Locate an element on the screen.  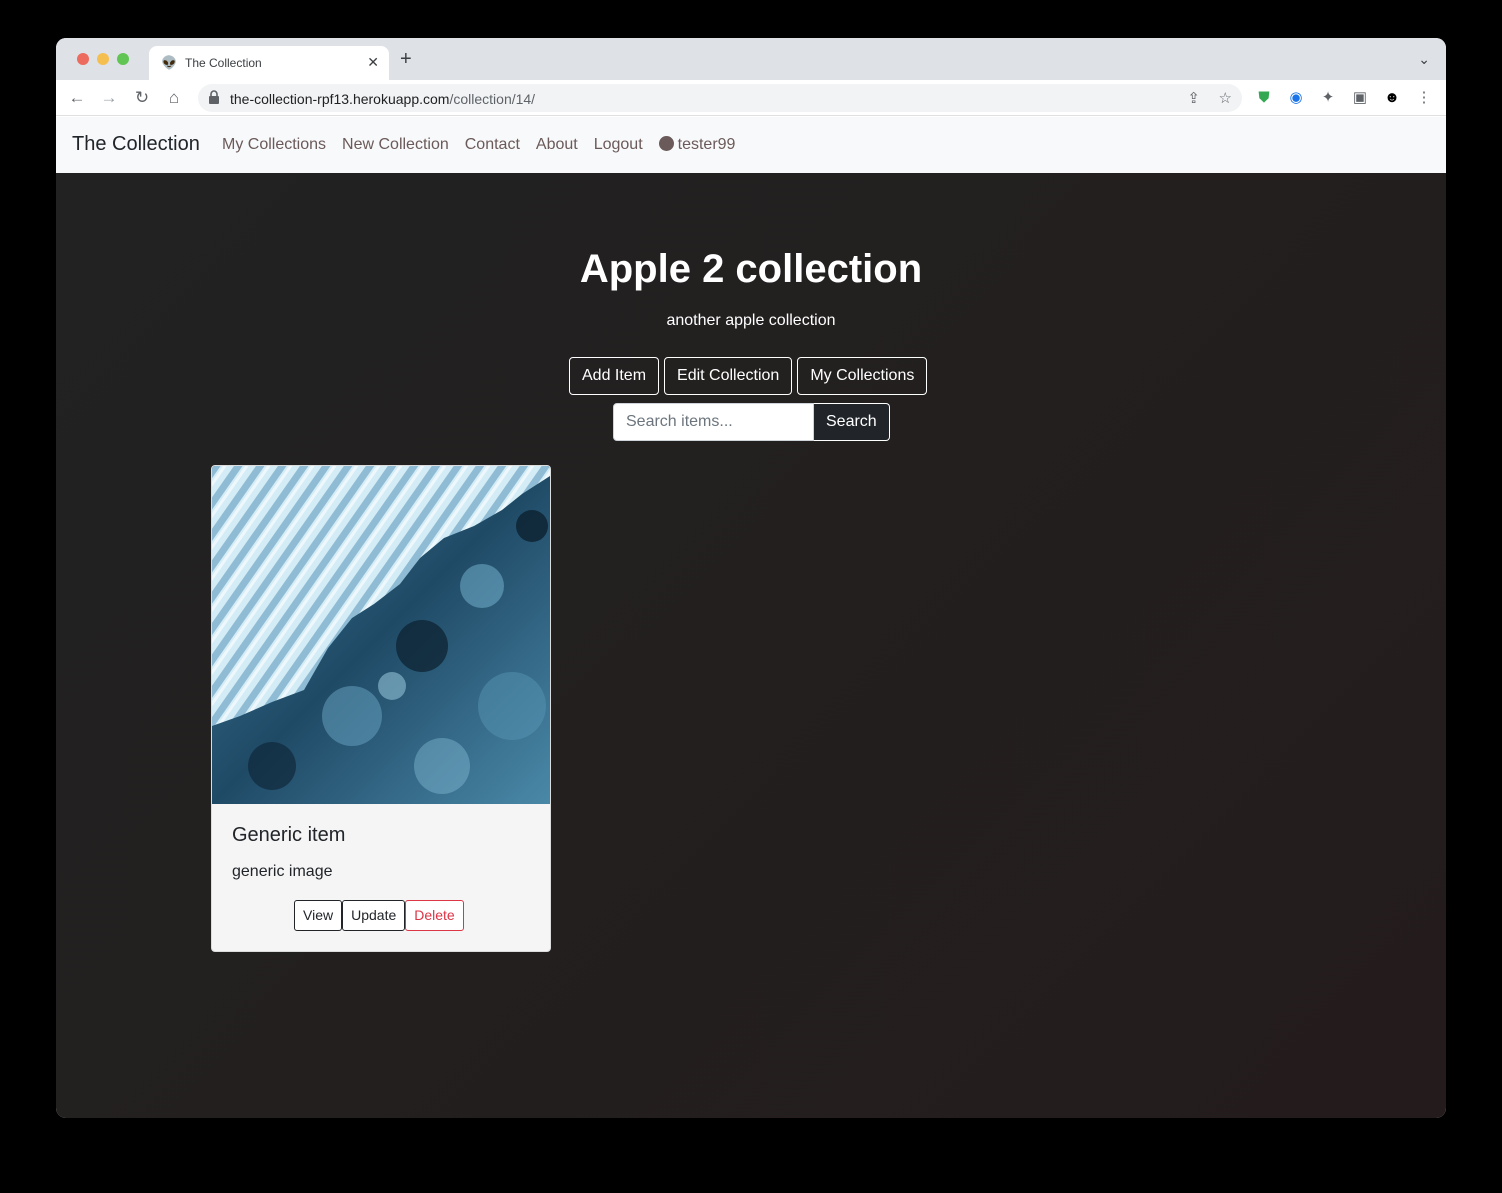
url-path: /collection/14/ is located at coordinates (492, 99).